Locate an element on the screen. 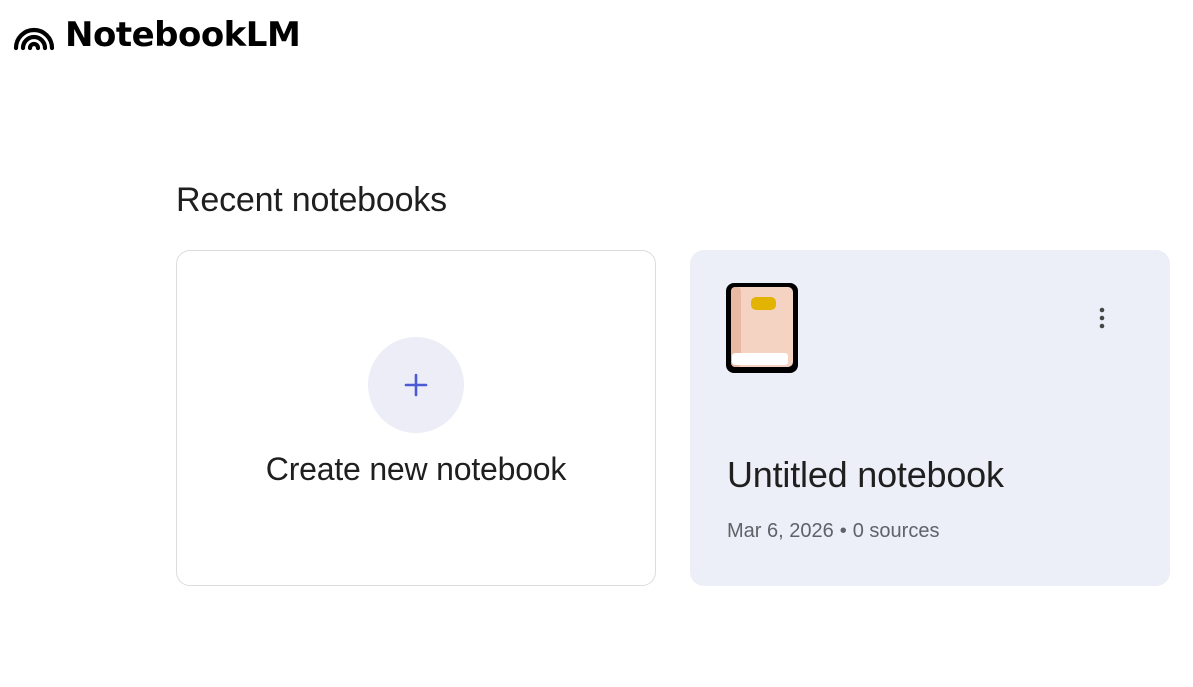 The image size is (1193, 687). more-vert-icon is located at coordinates (1102, 318).